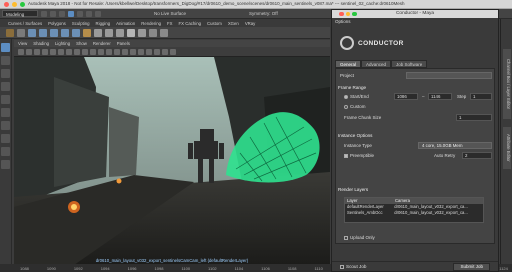  I want to click on snap-point-icon, so click(98, 13).